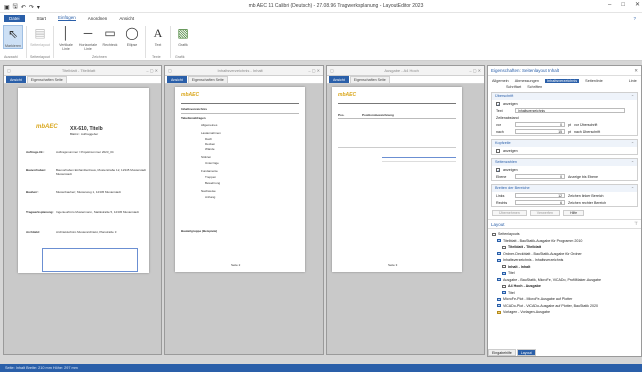 The width and height of the screenshot is (642, 372). Describe the element at coordinates (98, 18) in the screenshot. I see `menu-anordnen: Anordnen` at that location.